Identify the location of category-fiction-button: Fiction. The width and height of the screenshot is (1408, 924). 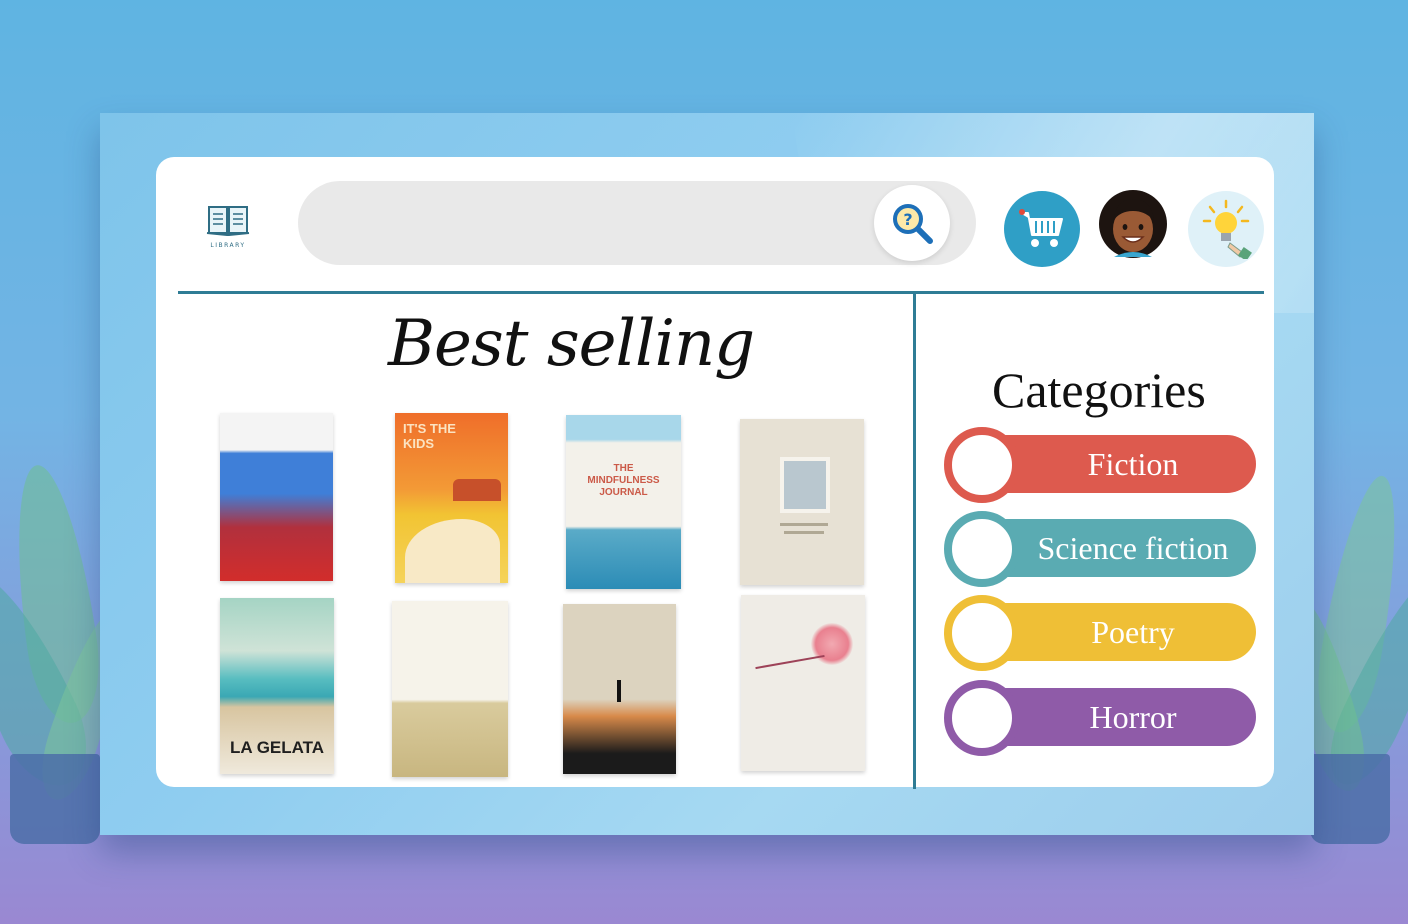
(1100, 465).